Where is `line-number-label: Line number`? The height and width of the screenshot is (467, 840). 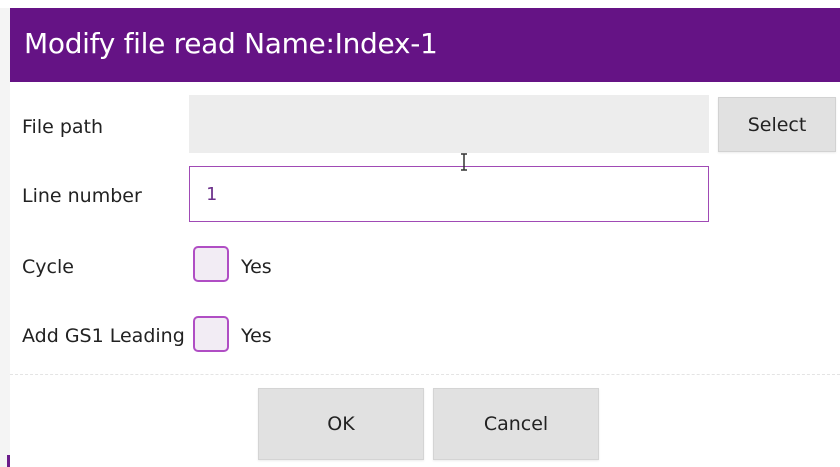
line-number-label: Line number is located at coordinates (82, 196).